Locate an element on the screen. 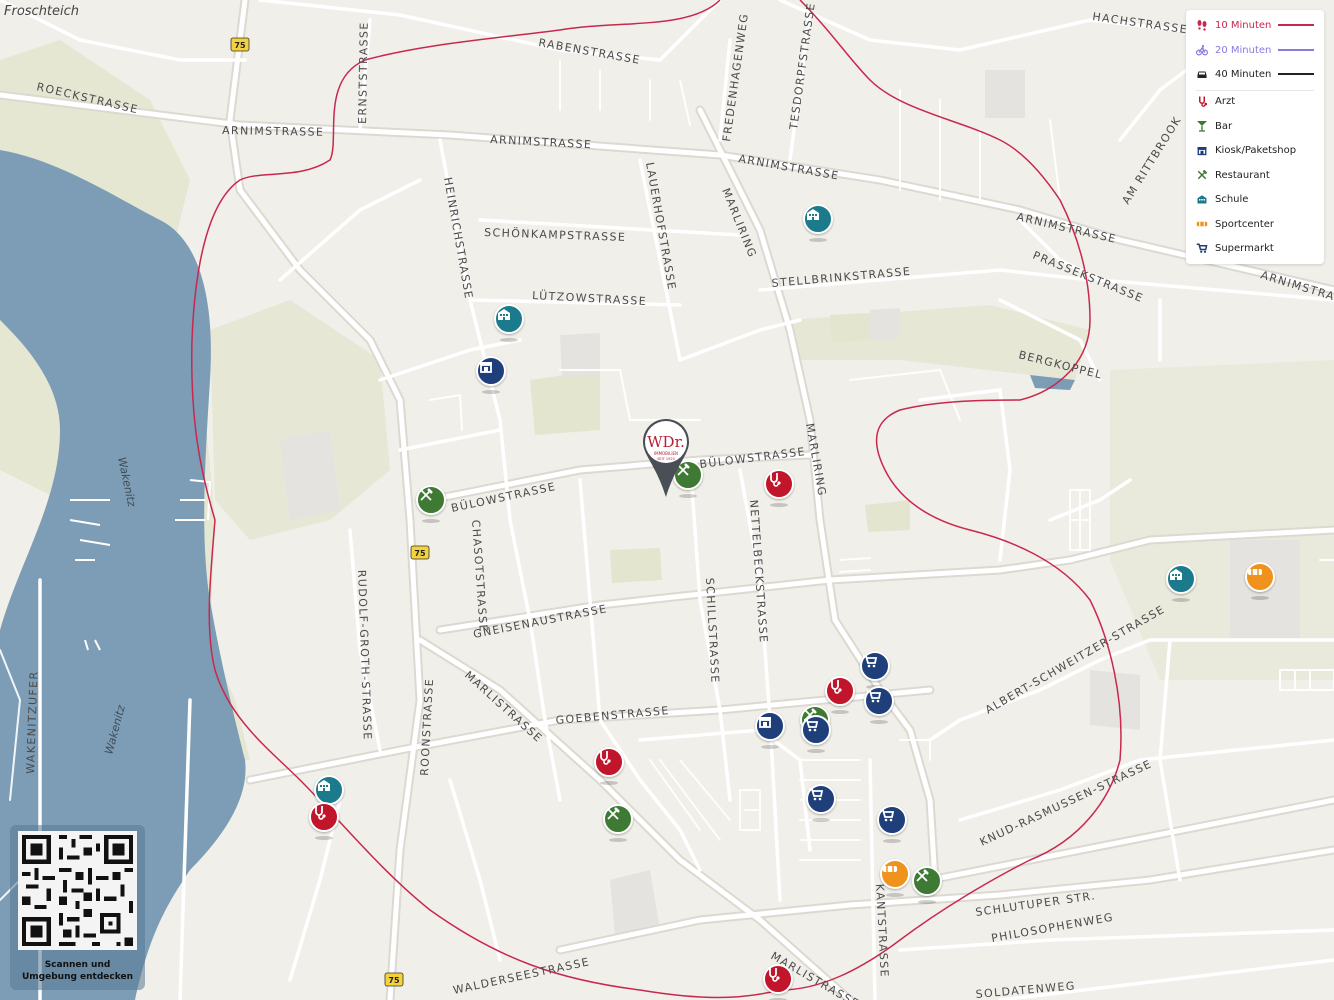 Image resolution: width=1334 pixels, height=1000 pixels. bar-icon is located at coordinates (1202, 126).